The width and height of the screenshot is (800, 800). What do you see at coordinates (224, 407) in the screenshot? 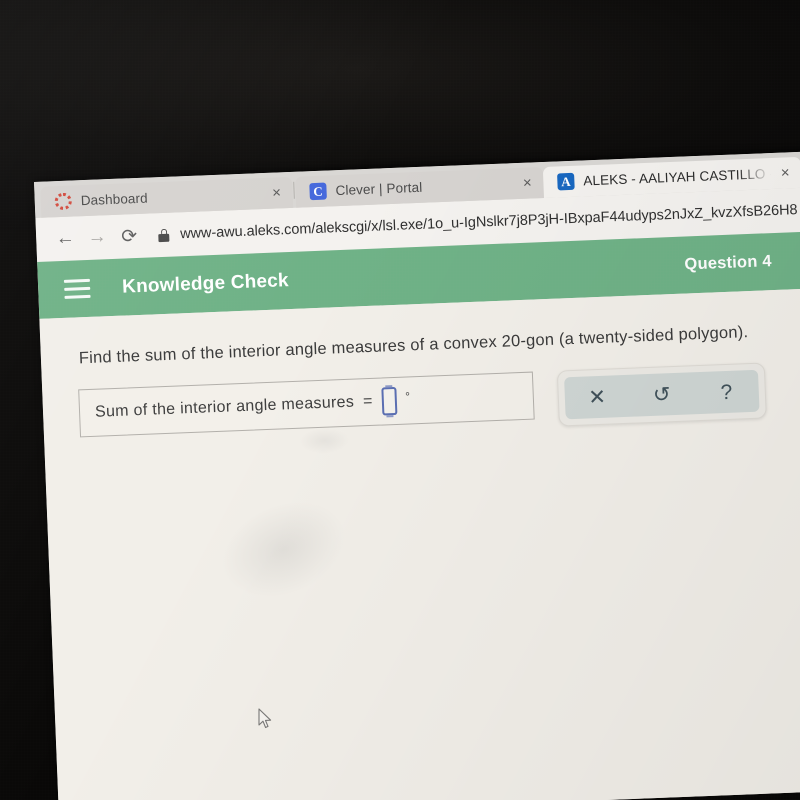
I see `answer-label: Sum of the interior angle measures` at bounding box center [224, 407].